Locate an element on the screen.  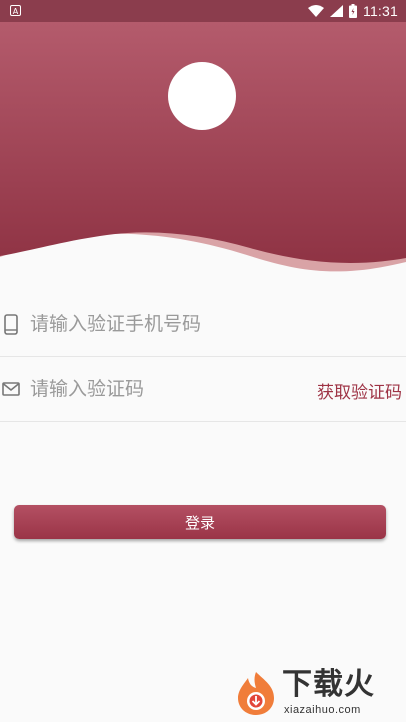
login-button: 登录 is located at coordinates (200, 522).